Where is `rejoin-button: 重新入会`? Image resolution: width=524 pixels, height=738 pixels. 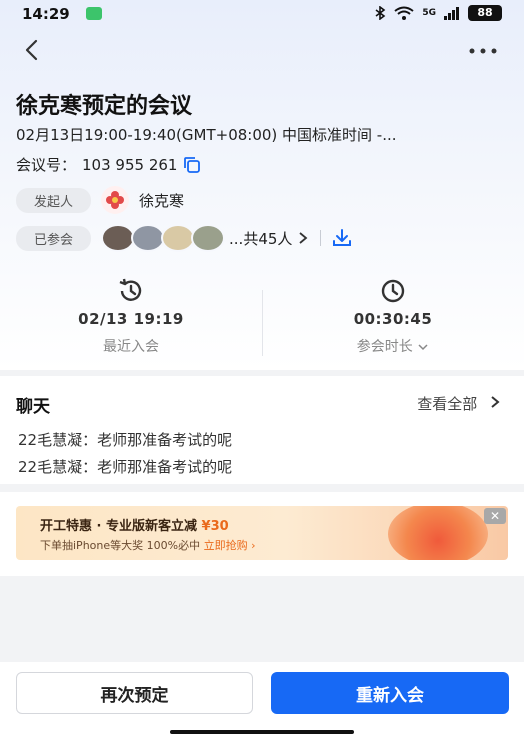
rejoin-button: 重新入会 is located at coordinates (390, 693).